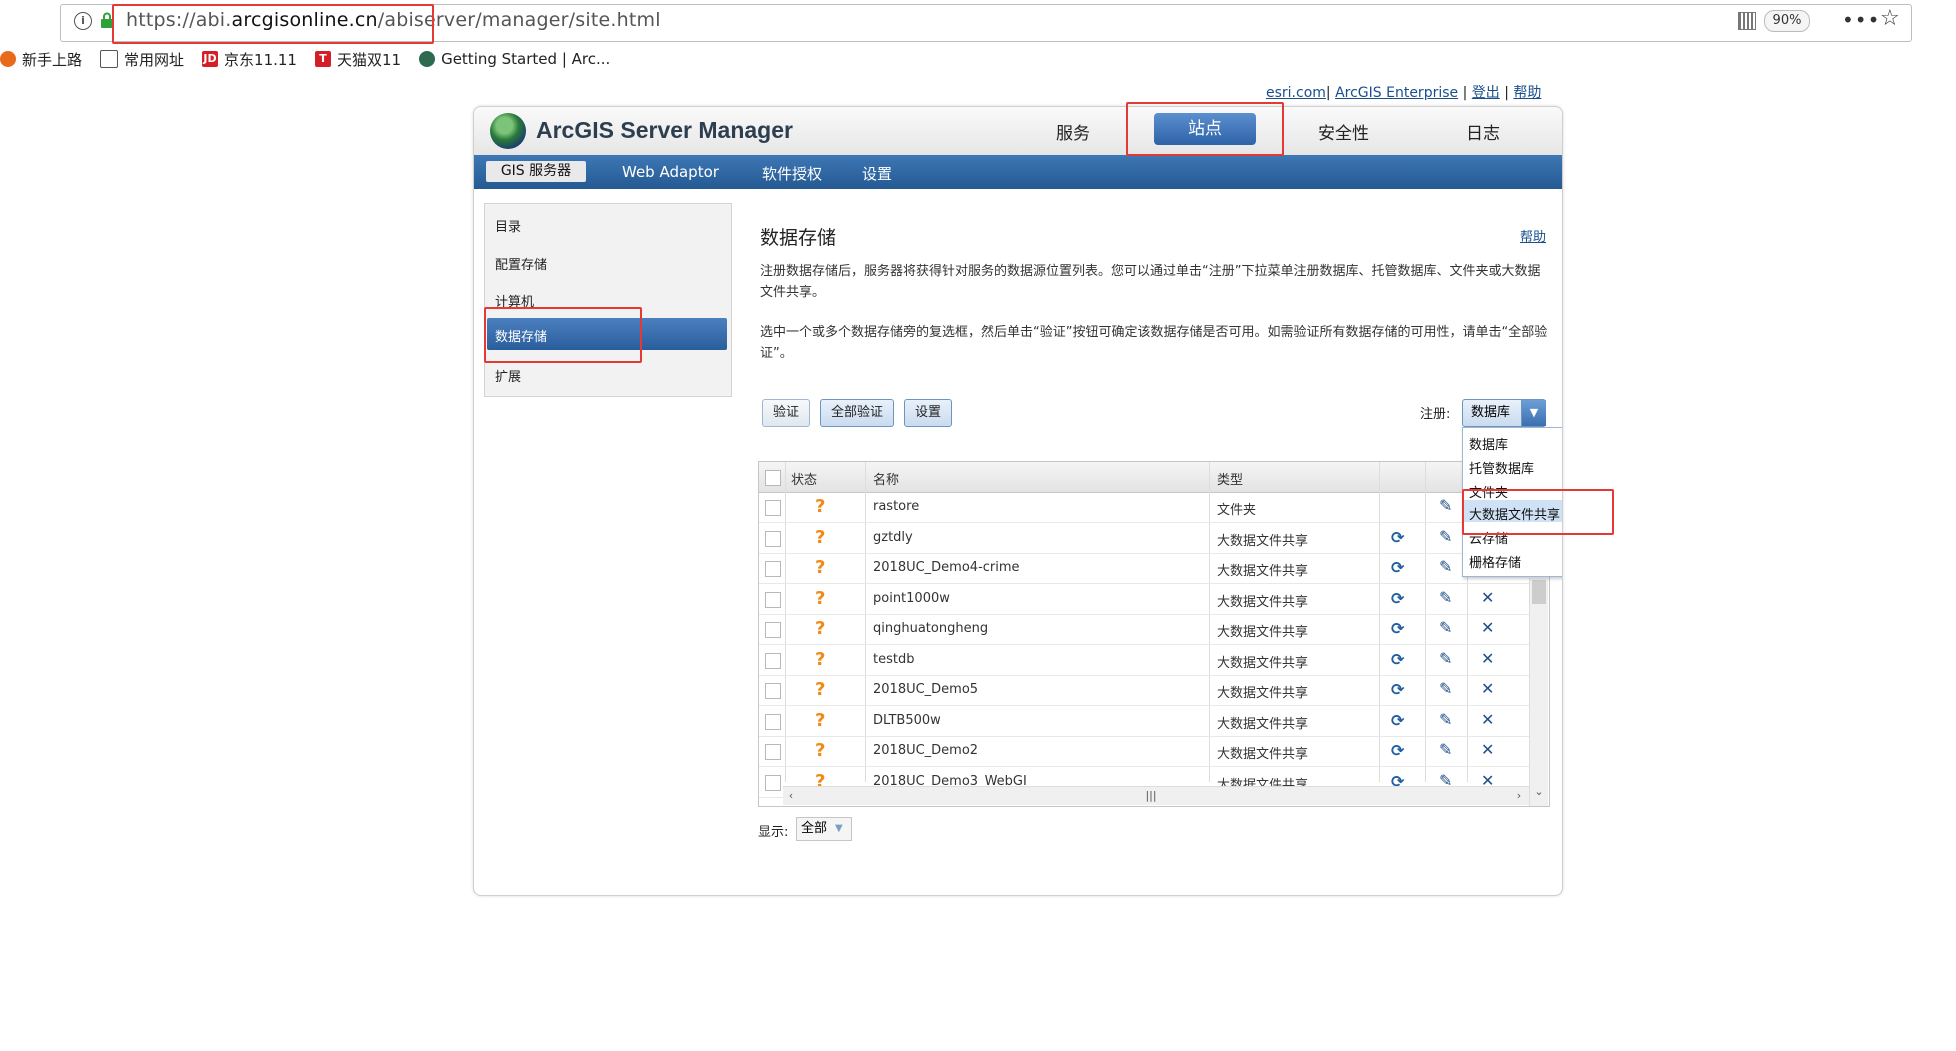  What do you see at coordinates (886, 478) in the screenshot?
I see `header-name: 名称` at bounding box center [886, 478].